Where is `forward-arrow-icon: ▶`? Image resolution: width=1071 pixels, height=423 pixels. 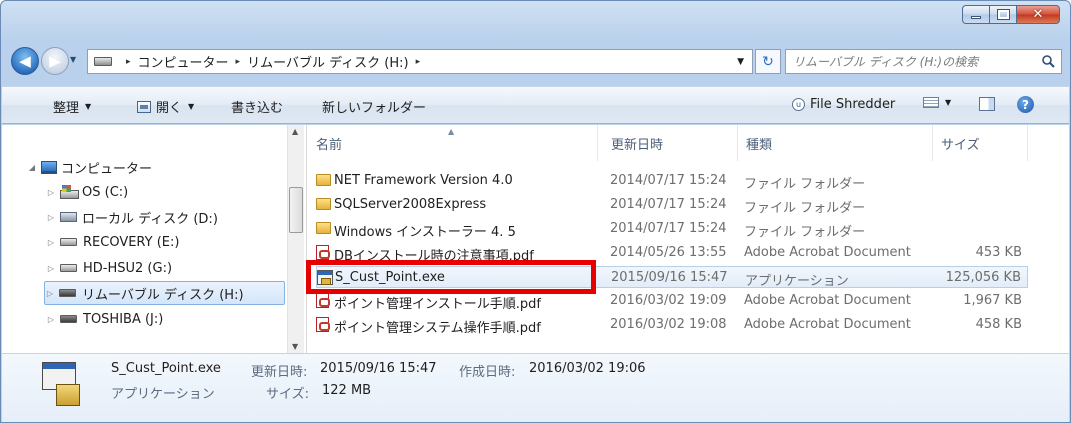 forward-arrow-icon: ▶ is located at coordinates (55, 61).